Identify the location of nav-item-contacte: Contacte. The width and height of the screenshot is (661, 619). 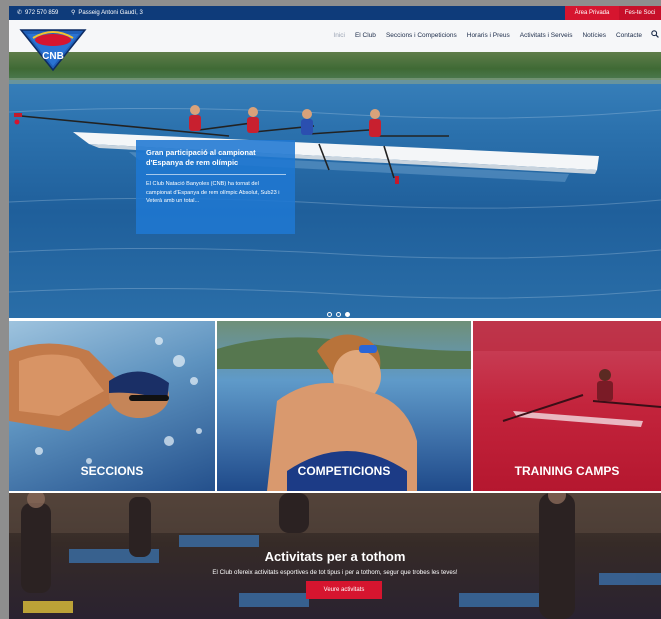
(629, 35).